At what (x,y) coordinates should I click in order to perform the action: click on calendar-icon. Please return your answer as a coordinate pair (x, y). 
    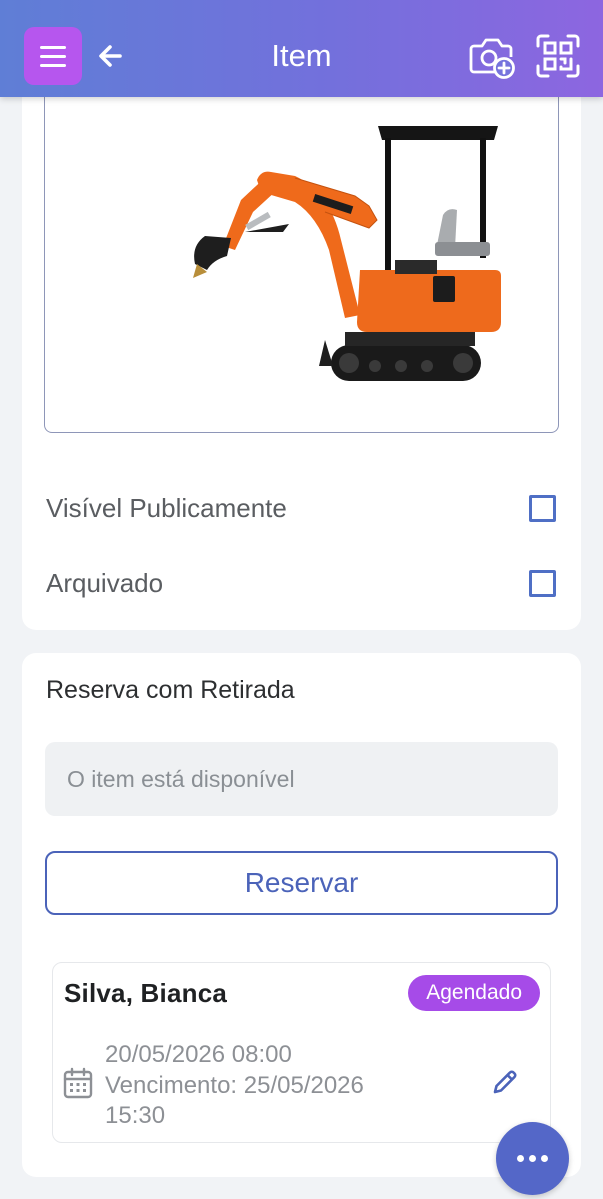
    Looking at the image, I should click on (78, 1083).